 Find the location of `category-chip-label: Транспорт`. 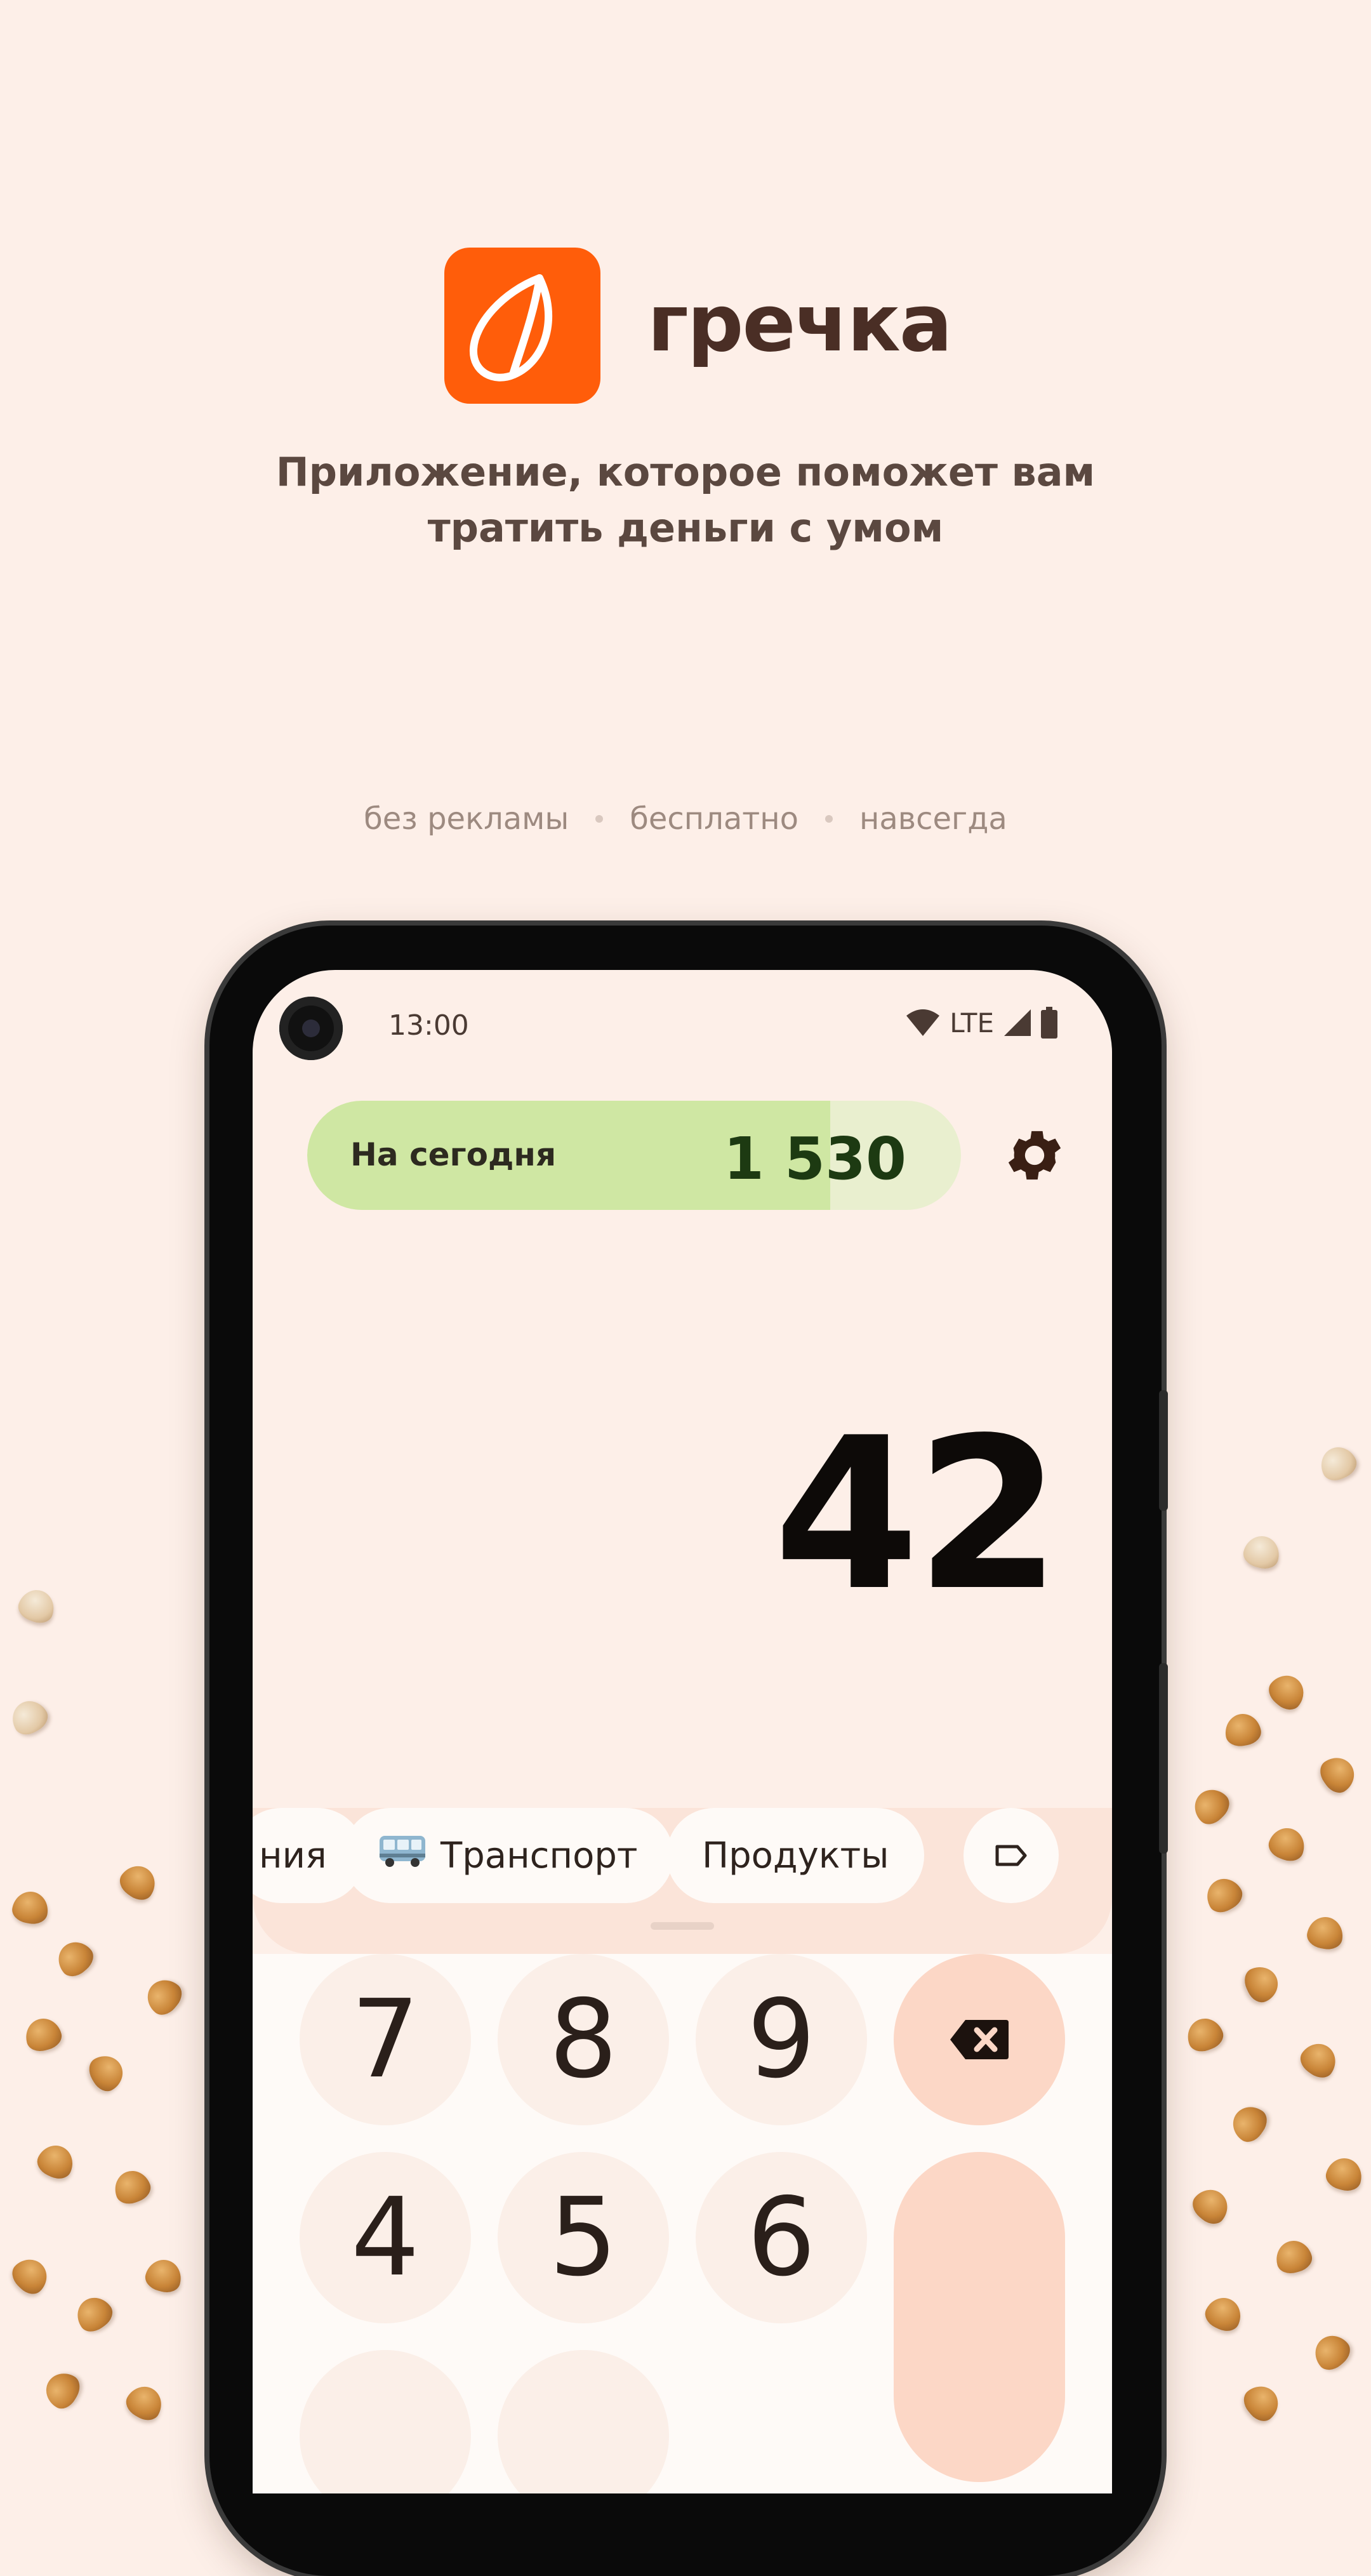

category-chip-label: Транспорт is located at coordinates (539, 1855).